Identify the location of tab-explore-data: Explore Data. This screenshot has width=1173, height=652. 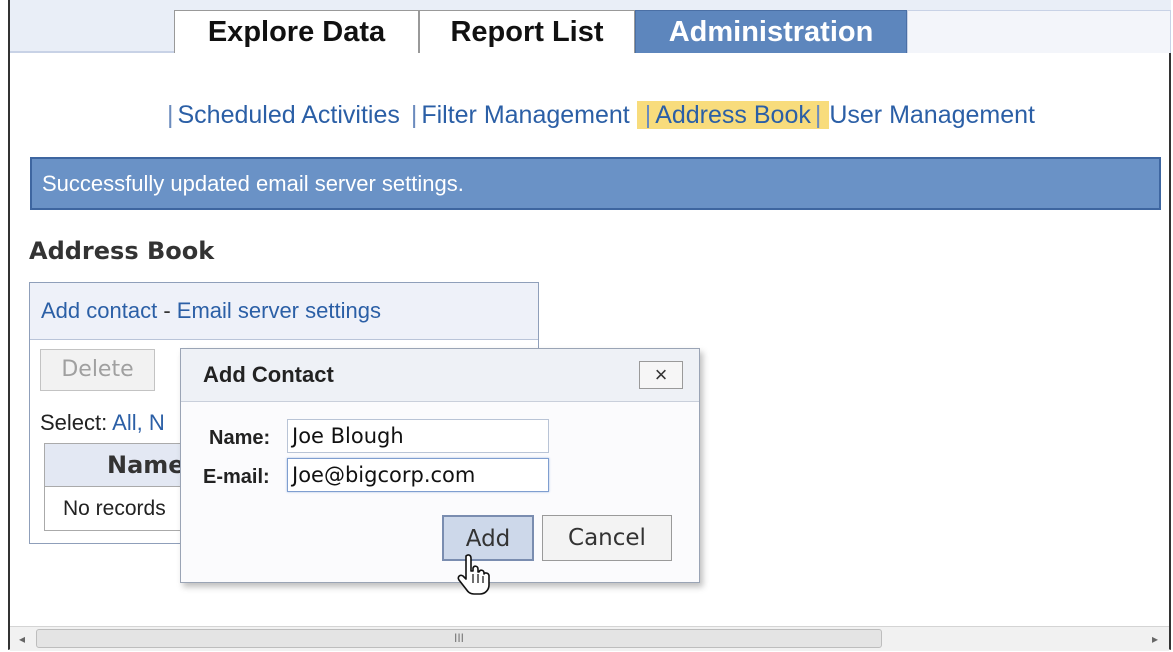
(296, 31).